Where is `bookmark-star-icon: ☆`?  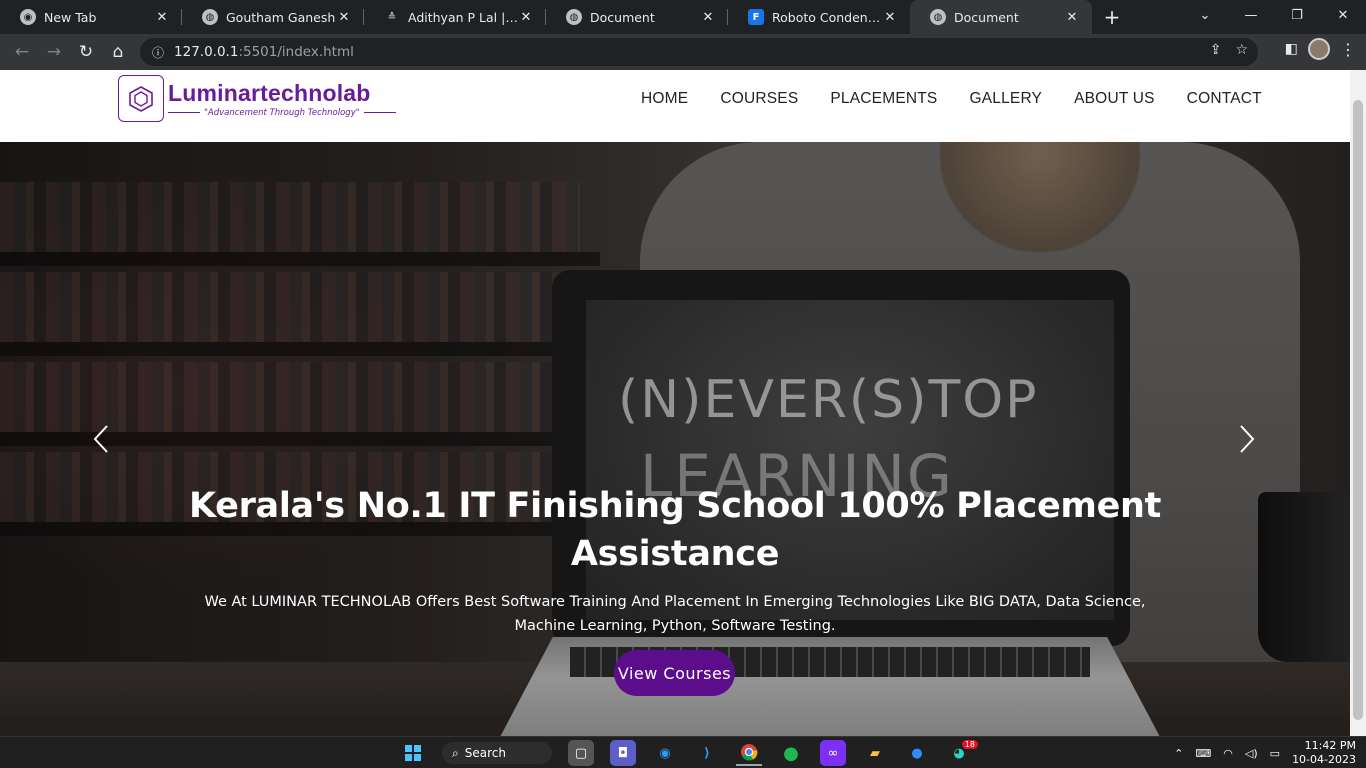
bookmark-star-icon: ☆ is located at coordinates (1241, 50).